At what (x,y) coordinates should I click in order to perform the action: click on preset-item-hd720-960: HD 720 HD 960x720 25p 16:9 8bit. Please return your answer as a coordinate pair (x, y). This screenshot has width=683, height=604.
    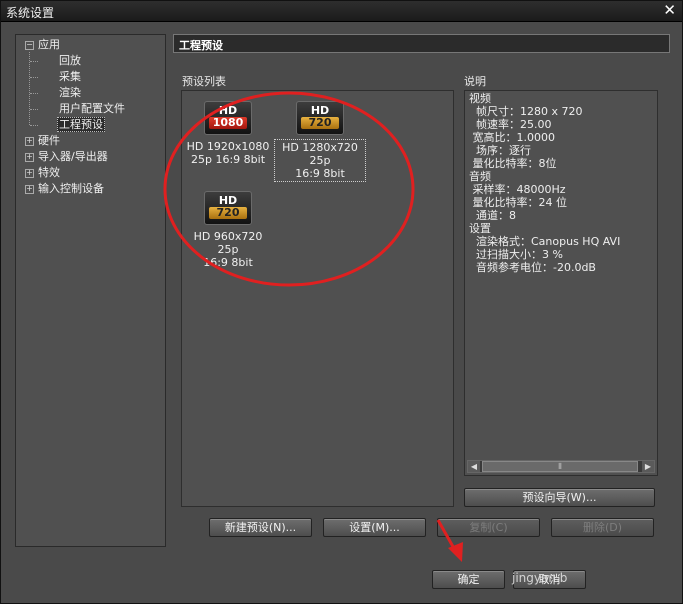
    Looking at the image, I should click on (228, 230).